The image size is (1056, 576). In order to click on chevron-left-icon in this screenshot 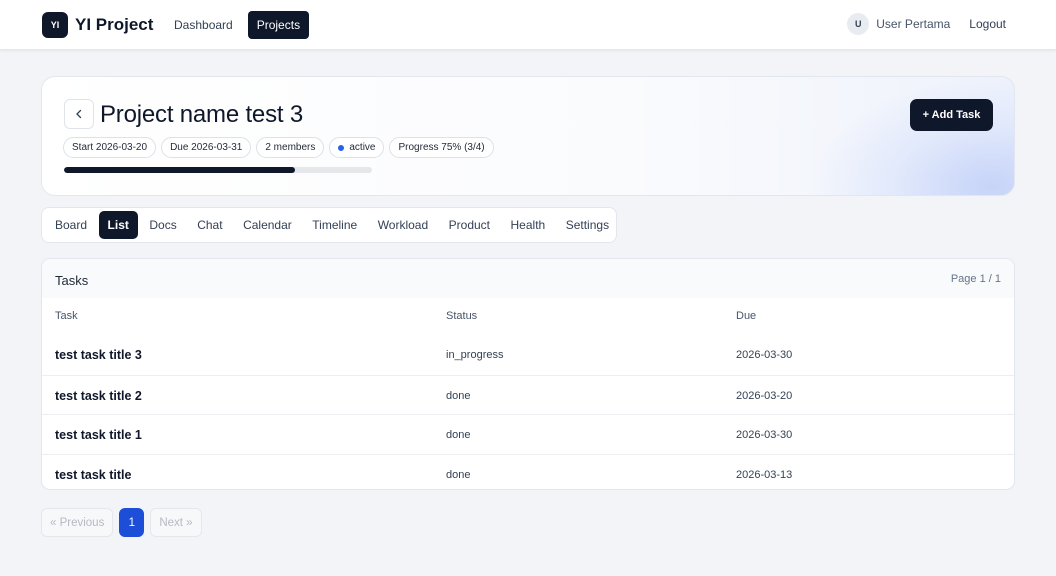, I will do `click(79, 114)`.